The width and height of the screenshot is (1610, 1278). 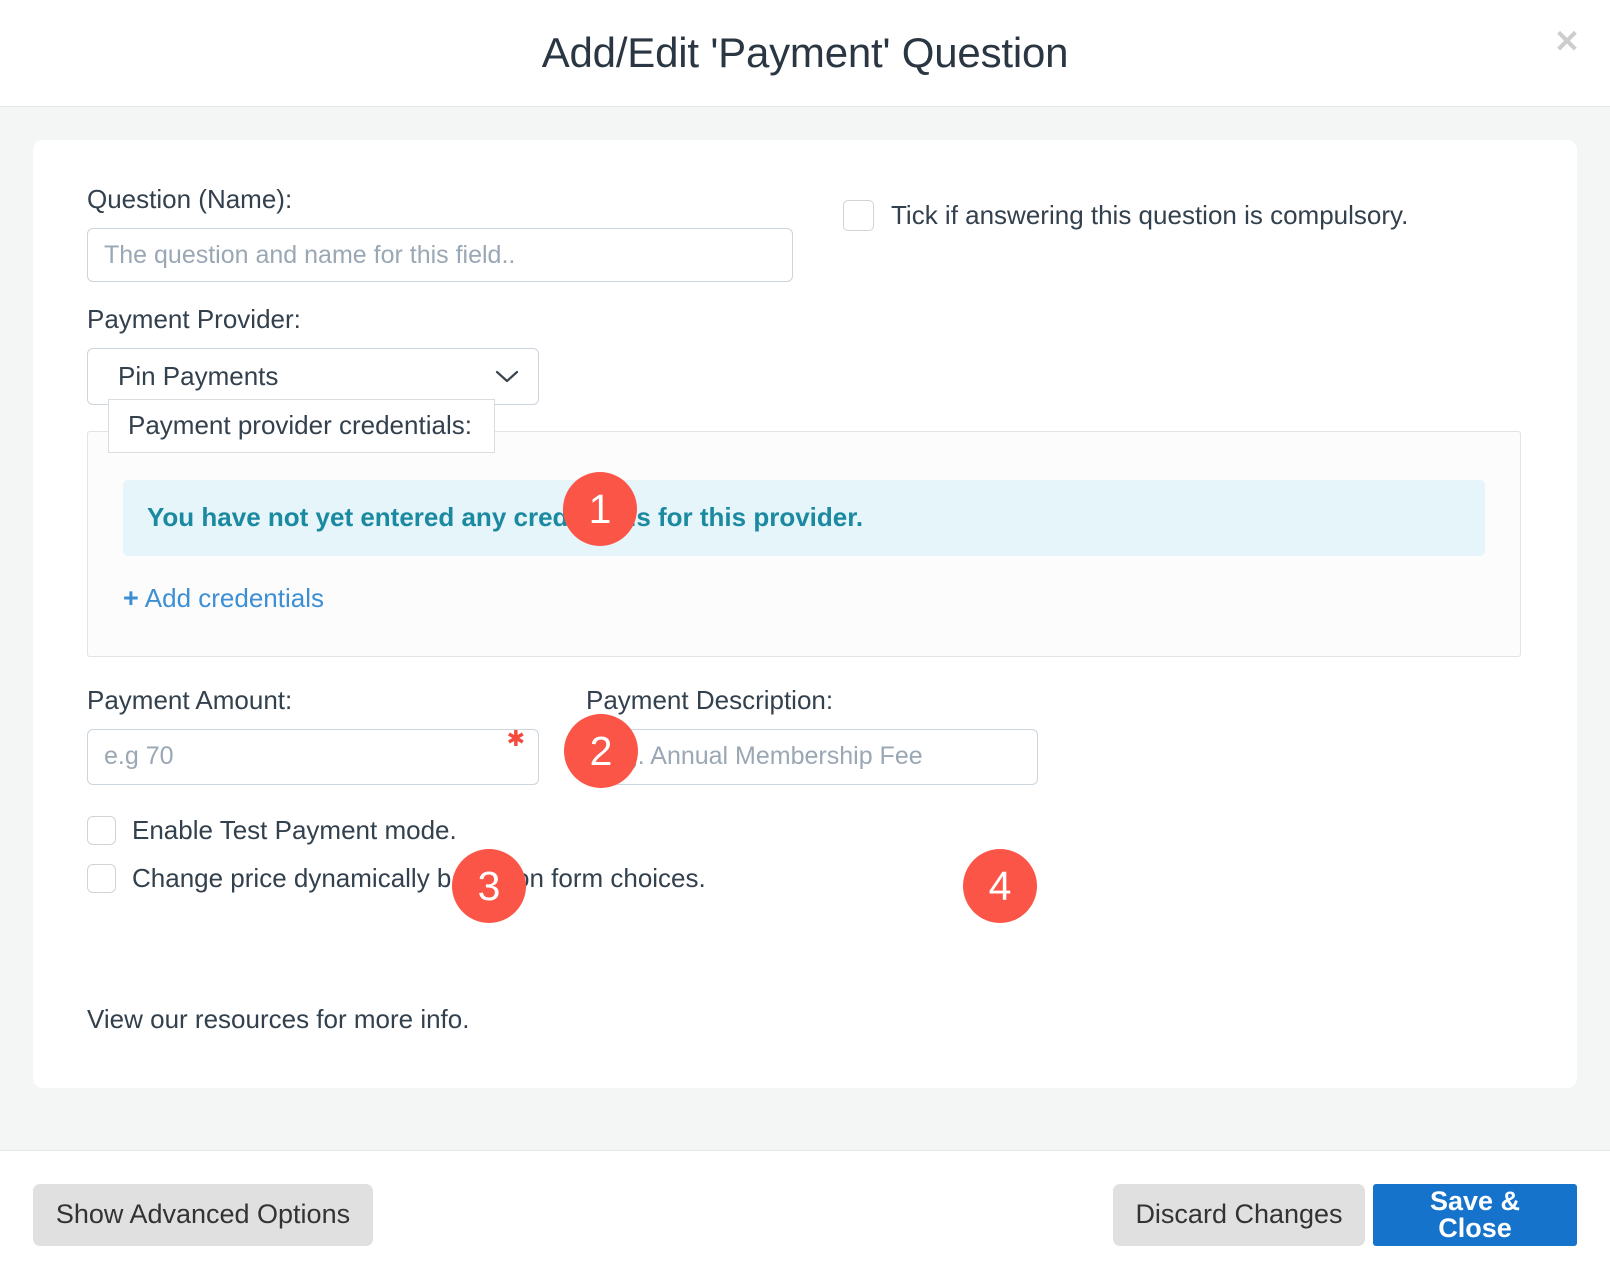 What do you see at coordinates (234, 597) in the screenshot?
I see `add-credentials-label: Add credentials` at bounding box center [234, 597].